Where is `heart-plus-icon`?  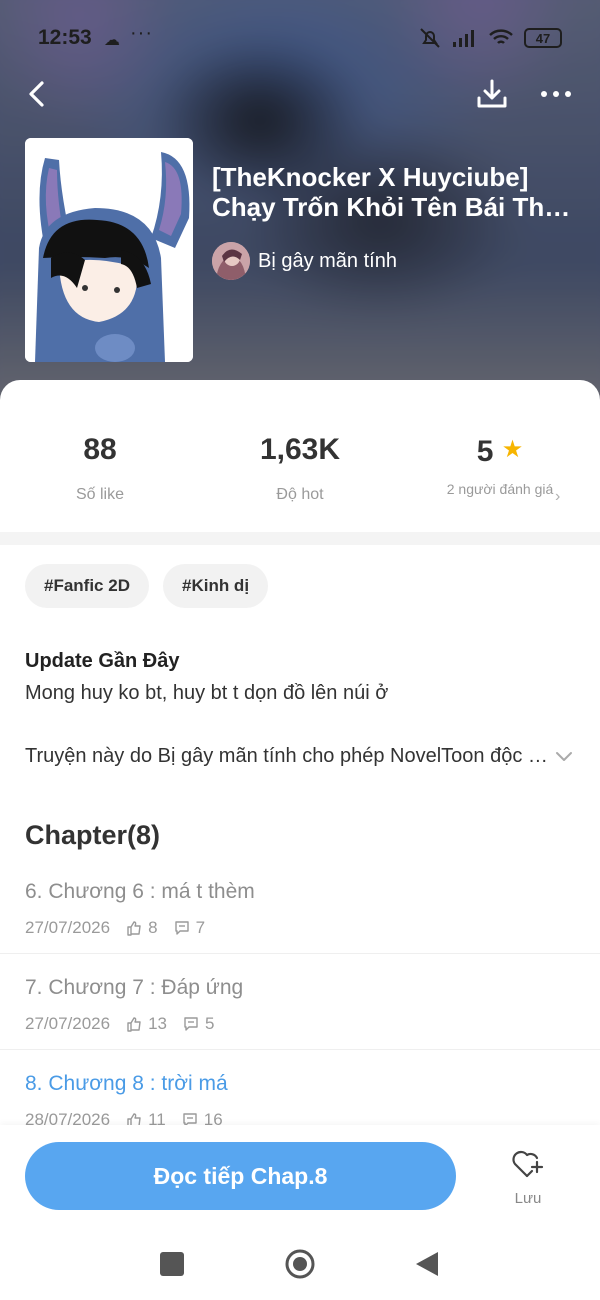 heart-plus-icon is located at coordinates (528, 1164).